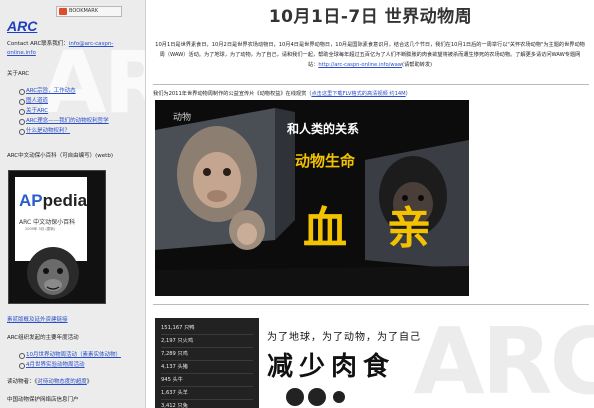 The image size is (594, 408). Describe the element at coordinates (47, 222) in the screenshot. I see `appedia-subtitle: ARC 中文动保小百科` at that location.